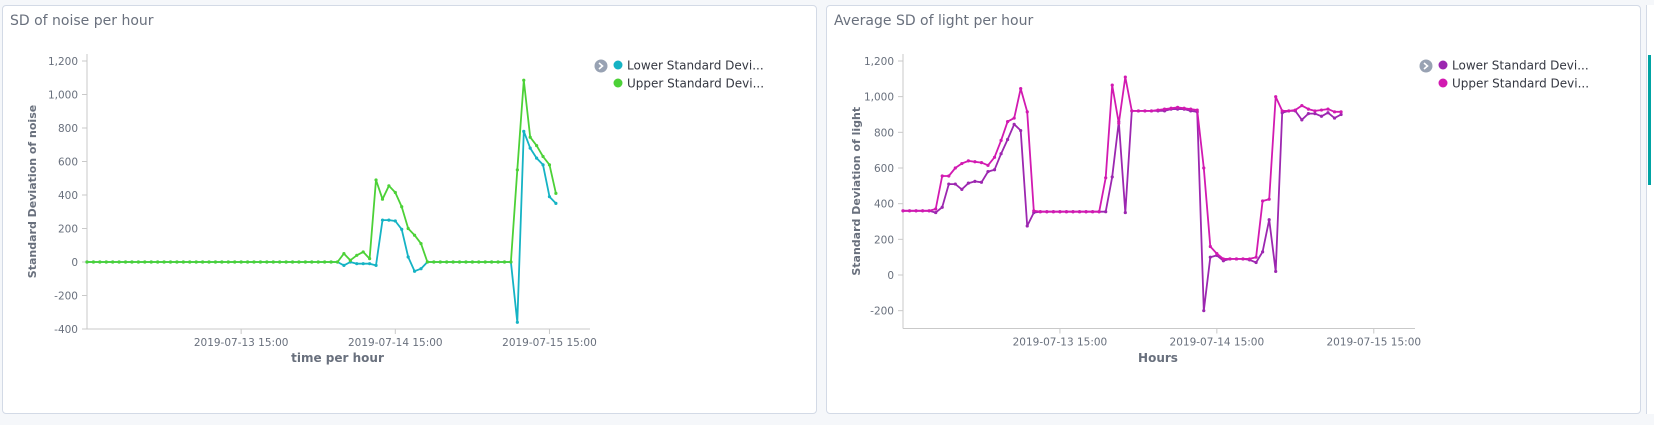 The image size is (1654, 425). Describe the element at coordinates (882, 312) in the screenshot. I see `y-tick-label: -200` at that location.